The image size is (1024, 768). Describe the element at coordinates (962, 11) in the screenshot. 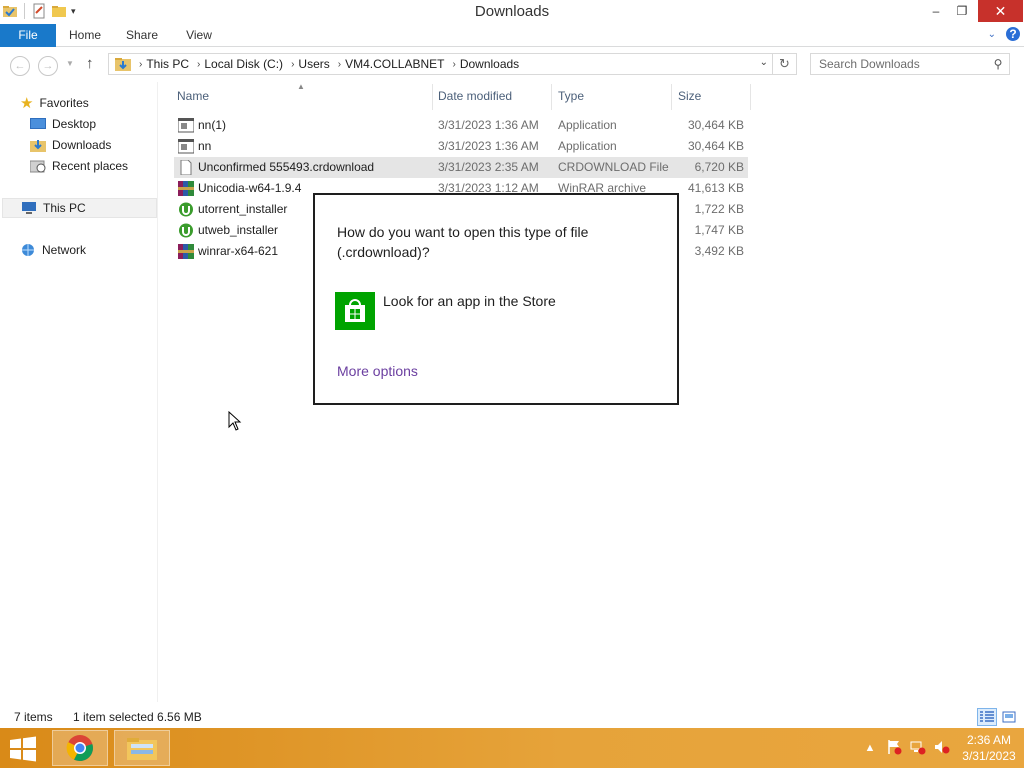

I see `restore-button: ❐` at that location.